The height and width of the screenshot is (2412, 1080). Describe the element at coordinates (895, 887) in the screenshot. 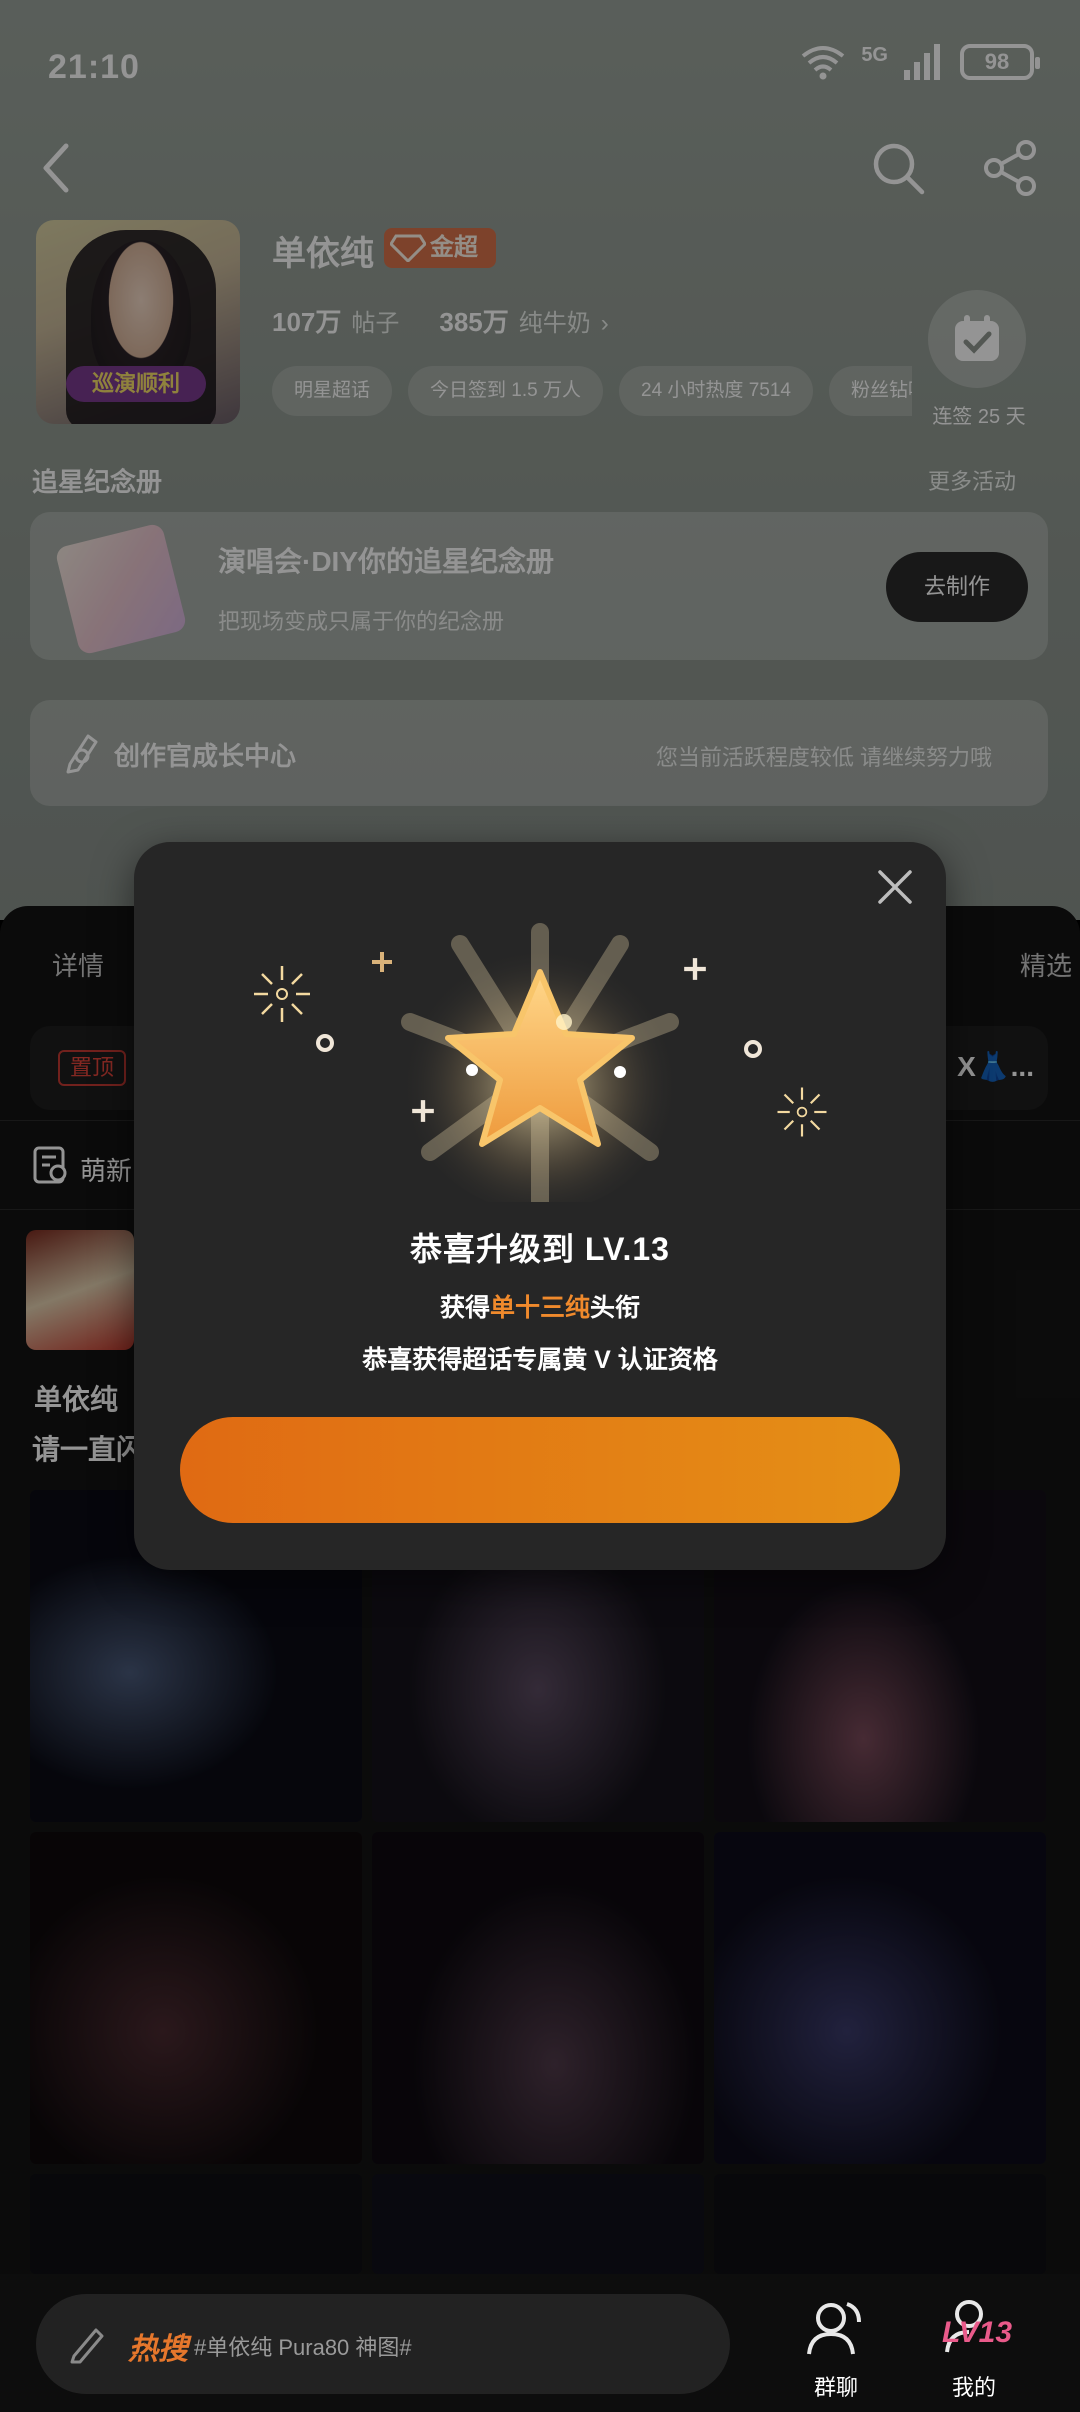

I see `close-icon` at that location.